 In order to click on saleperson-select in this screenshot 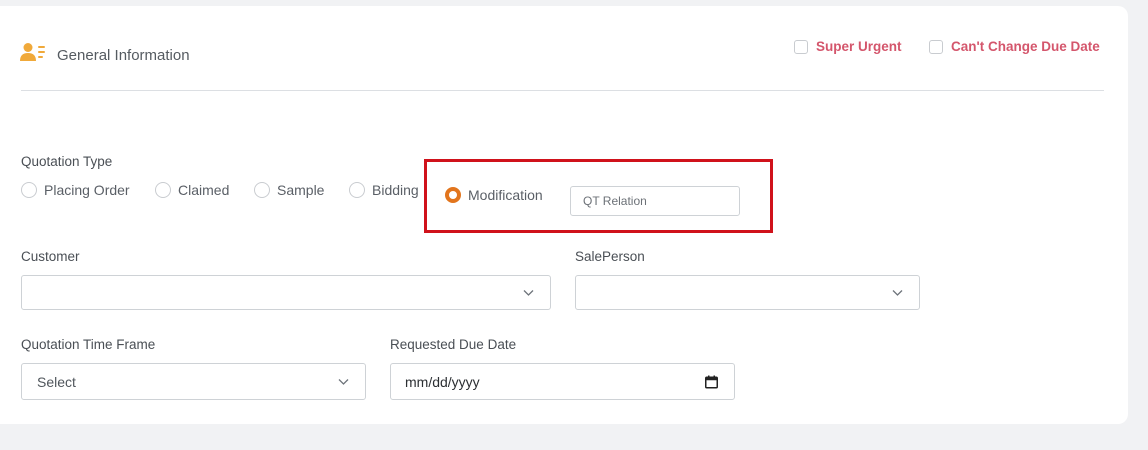, I will do `click(747, 292)`.